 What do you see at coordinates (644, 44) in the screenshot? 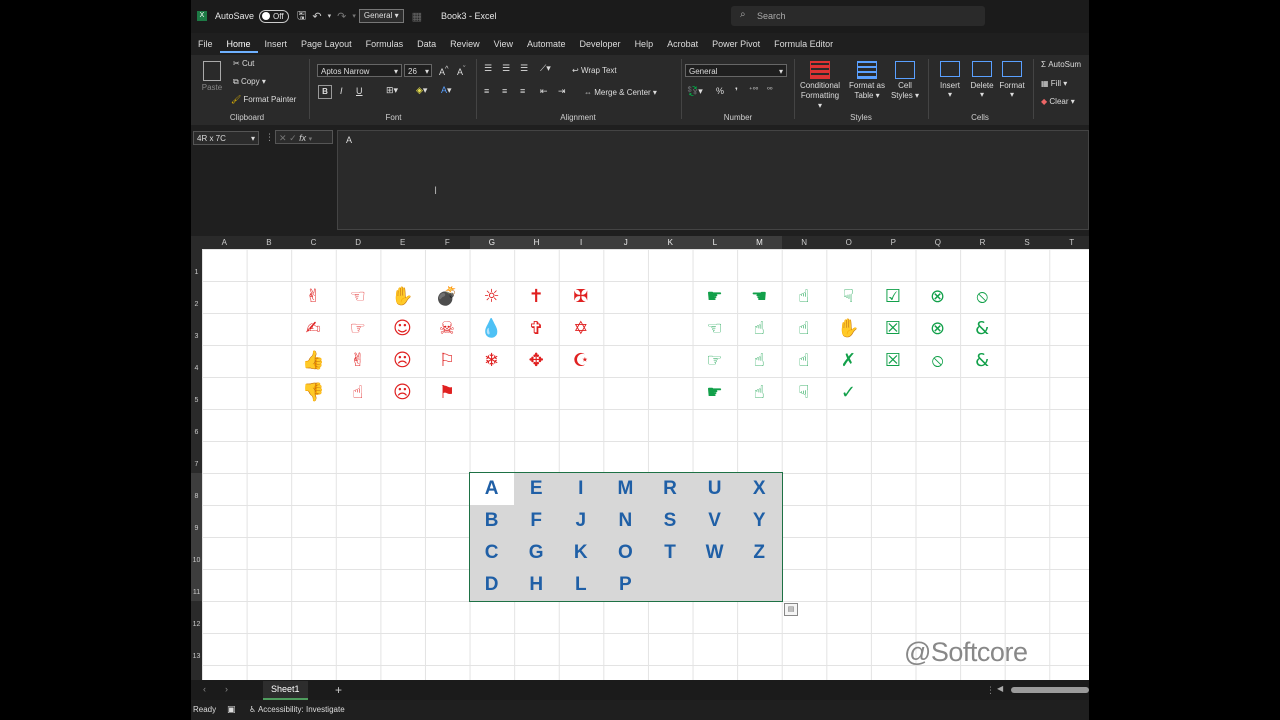
I see `tab-help: Help` at bounding box center [644, 44].